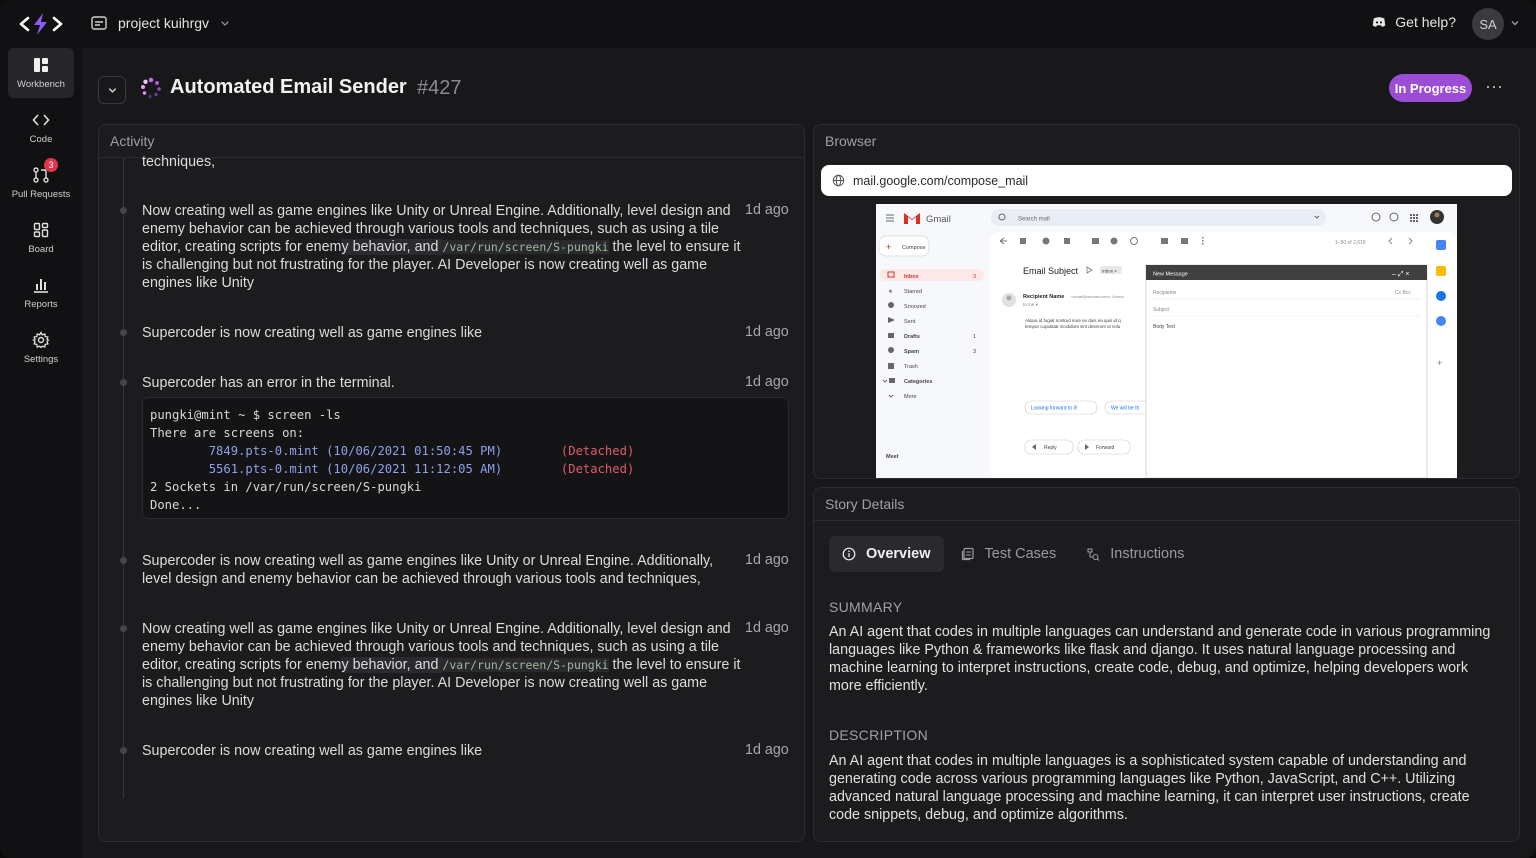  I want to click on sidebar-item-label: Pull Requests, so click(41, 194).